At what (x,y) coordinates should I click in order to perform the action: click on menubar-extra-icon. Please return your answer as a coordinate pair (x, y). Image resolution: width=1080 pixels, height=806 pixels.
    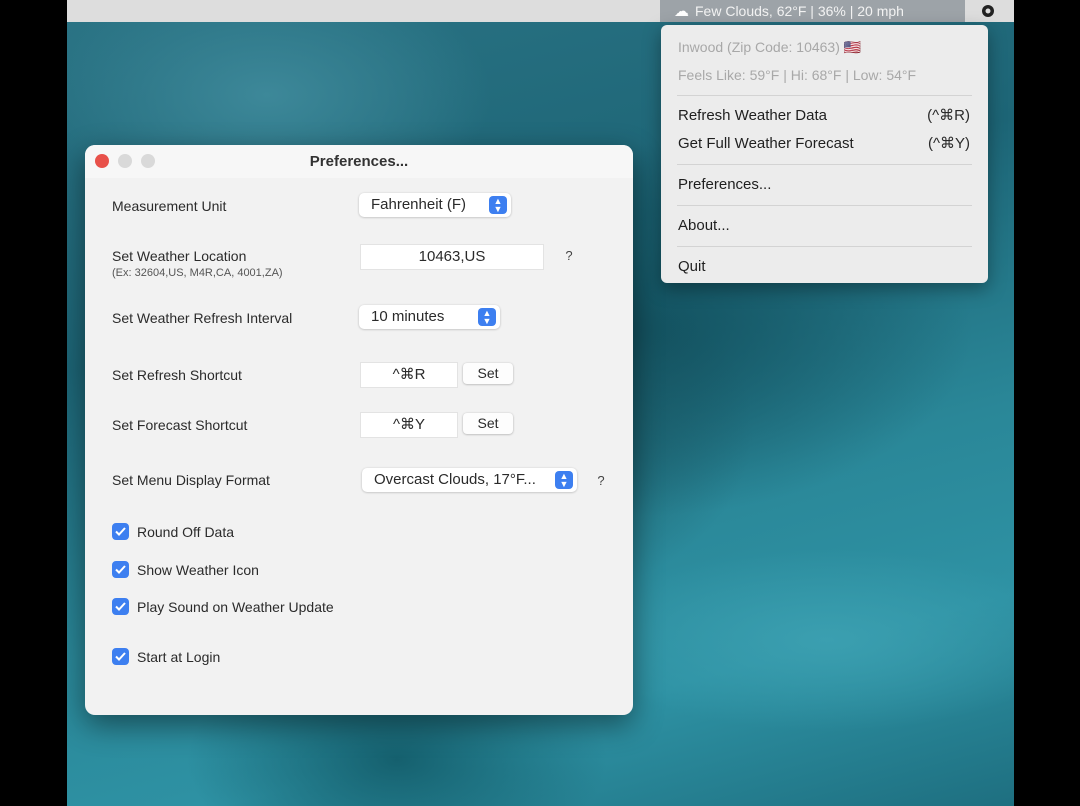
    Looking at the image, I should click on (988, 11).